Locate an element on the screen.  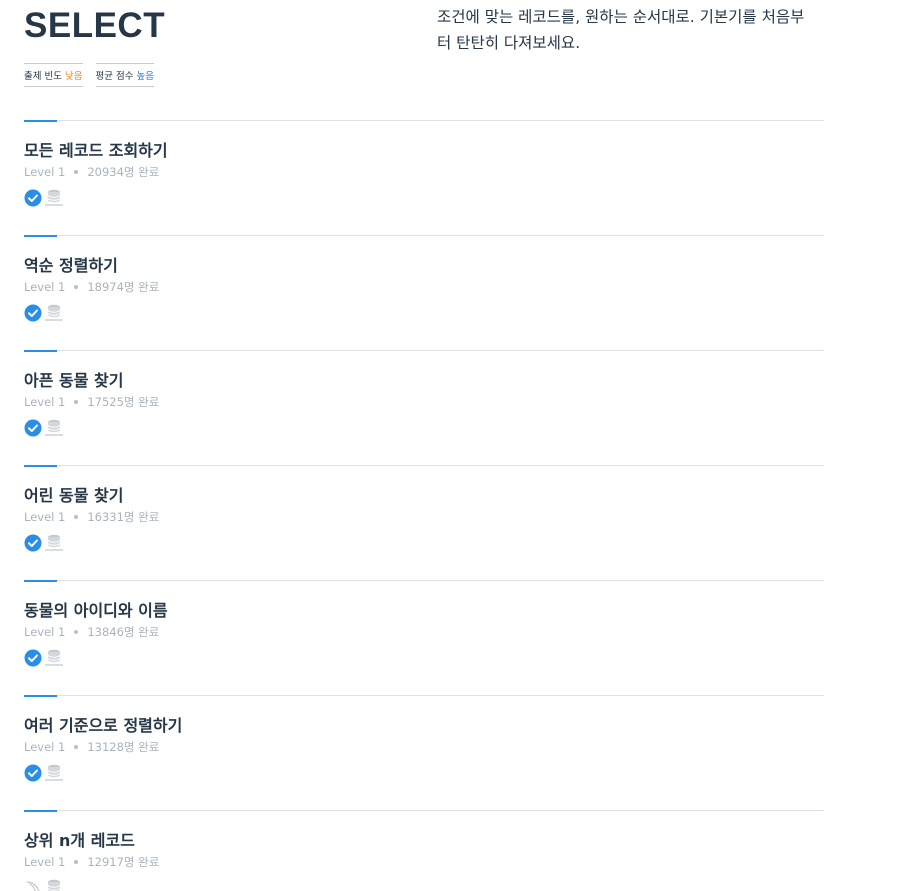
problem-title: 동물의 아이디와 이름 is located at coordinates (96, 609).